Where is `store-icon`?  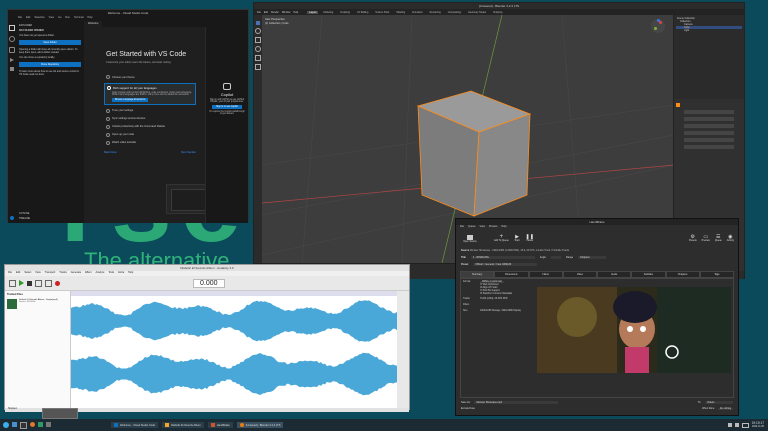
store-icon is located at coordinates (40, 424).